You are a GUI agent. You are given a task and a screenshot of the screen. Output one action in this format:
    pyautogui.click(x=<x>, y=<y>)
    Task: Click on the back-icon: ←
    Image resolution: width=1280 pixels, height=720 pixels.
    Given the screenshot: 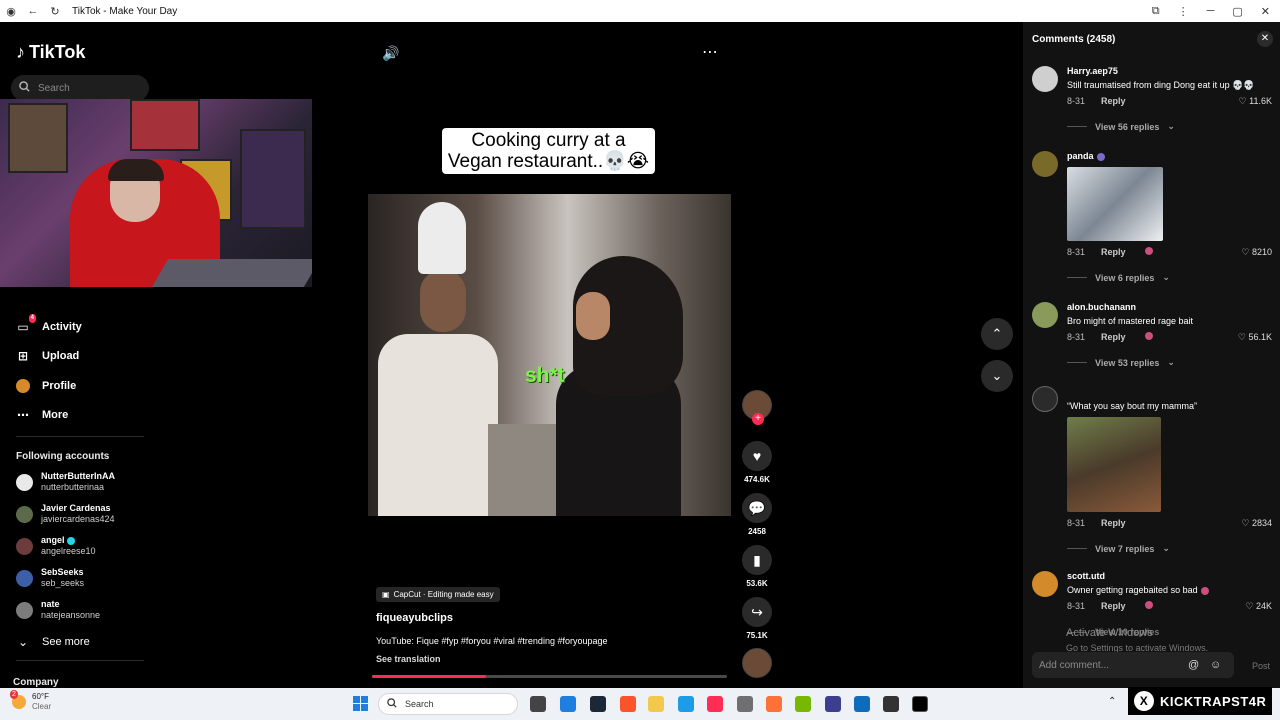 What is the action you would take?
    pyautogui.click(x=33, y=11)
    